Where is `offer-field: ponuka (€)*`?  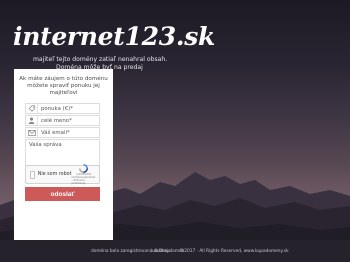
offer-field: ponuka (€)* is located at coordinates (62, 108).